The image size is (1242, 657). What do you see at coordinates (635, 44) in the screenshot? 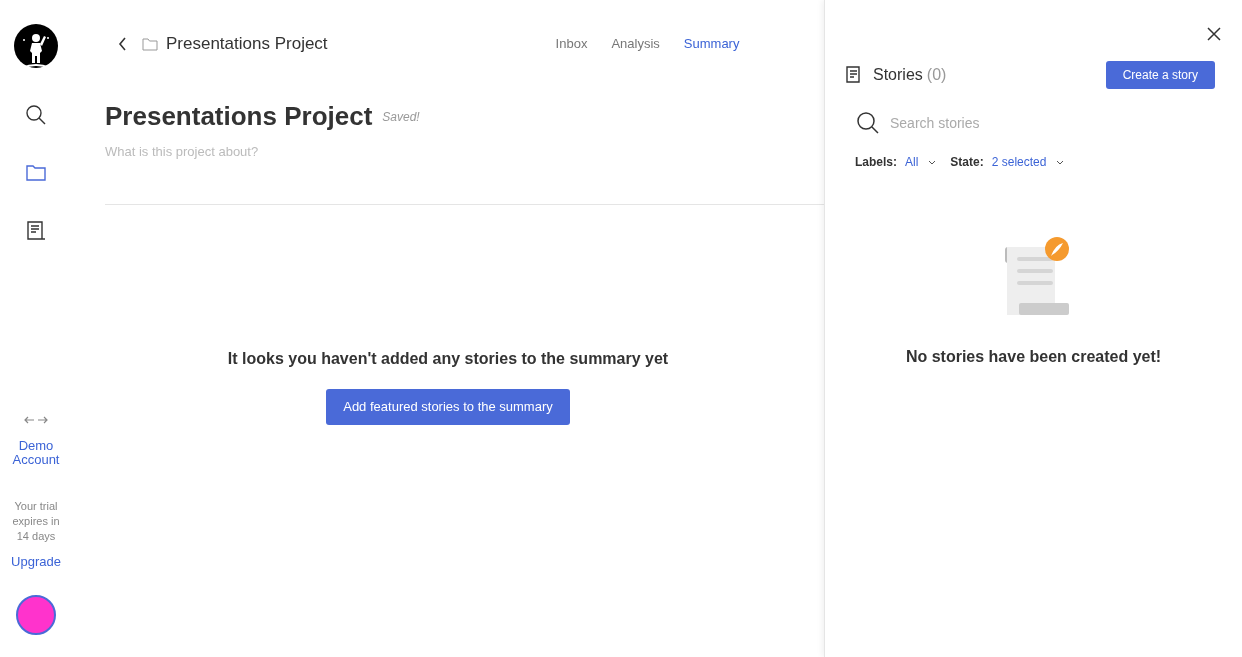
I see `nav-tab: Analysis` at bounding box center [635, 44].